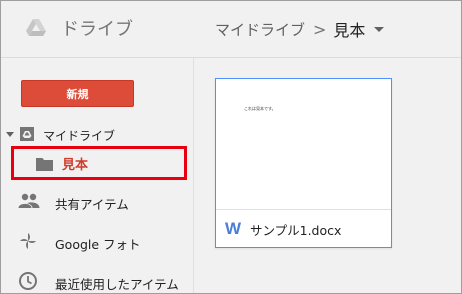  What do you see at coordinates (77, 93) in the screenshot?
I see `new-button: 新規` at bounding box center [77, 93].